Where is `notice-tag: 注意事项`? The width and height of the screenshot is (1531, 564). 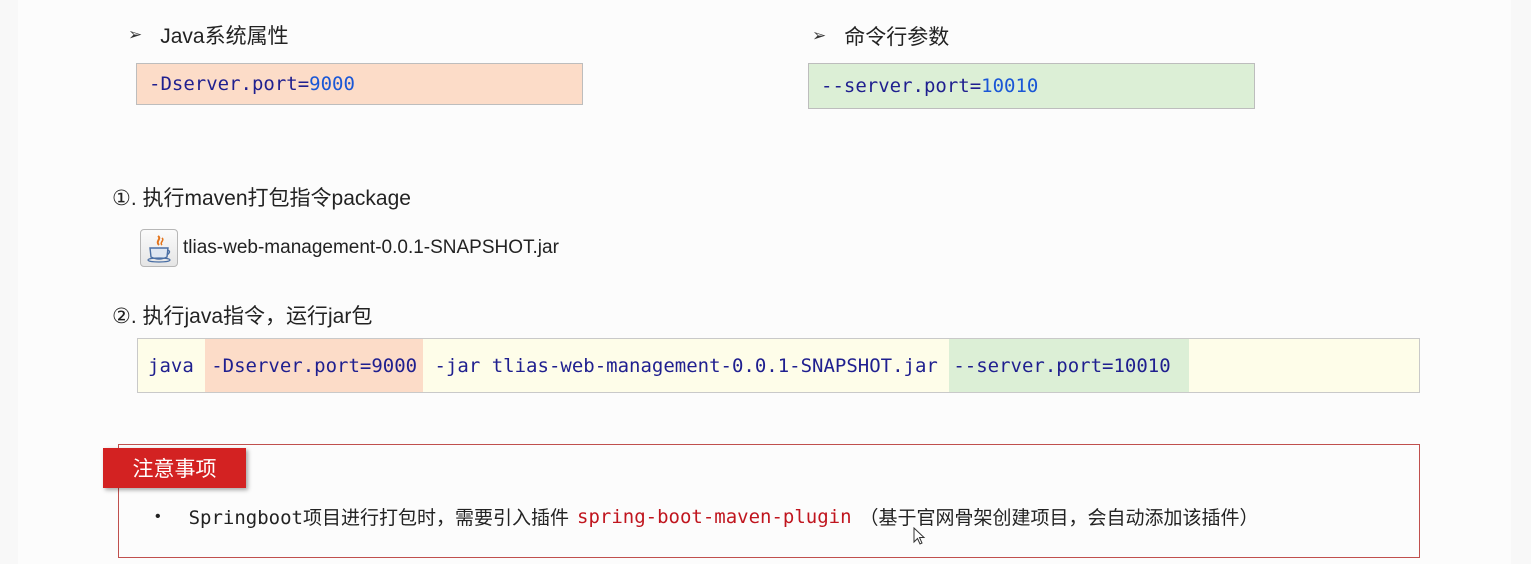 notice-tag: 注意事项 is located at coordinates (174, 468).